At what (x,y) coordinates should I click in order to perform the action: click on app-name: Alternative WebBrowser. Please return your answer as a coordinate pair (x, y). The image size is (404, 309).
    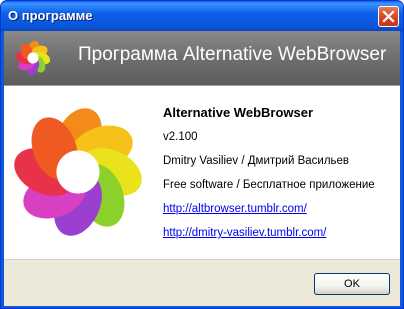
    Looking at the image, I should click on (238, 112).